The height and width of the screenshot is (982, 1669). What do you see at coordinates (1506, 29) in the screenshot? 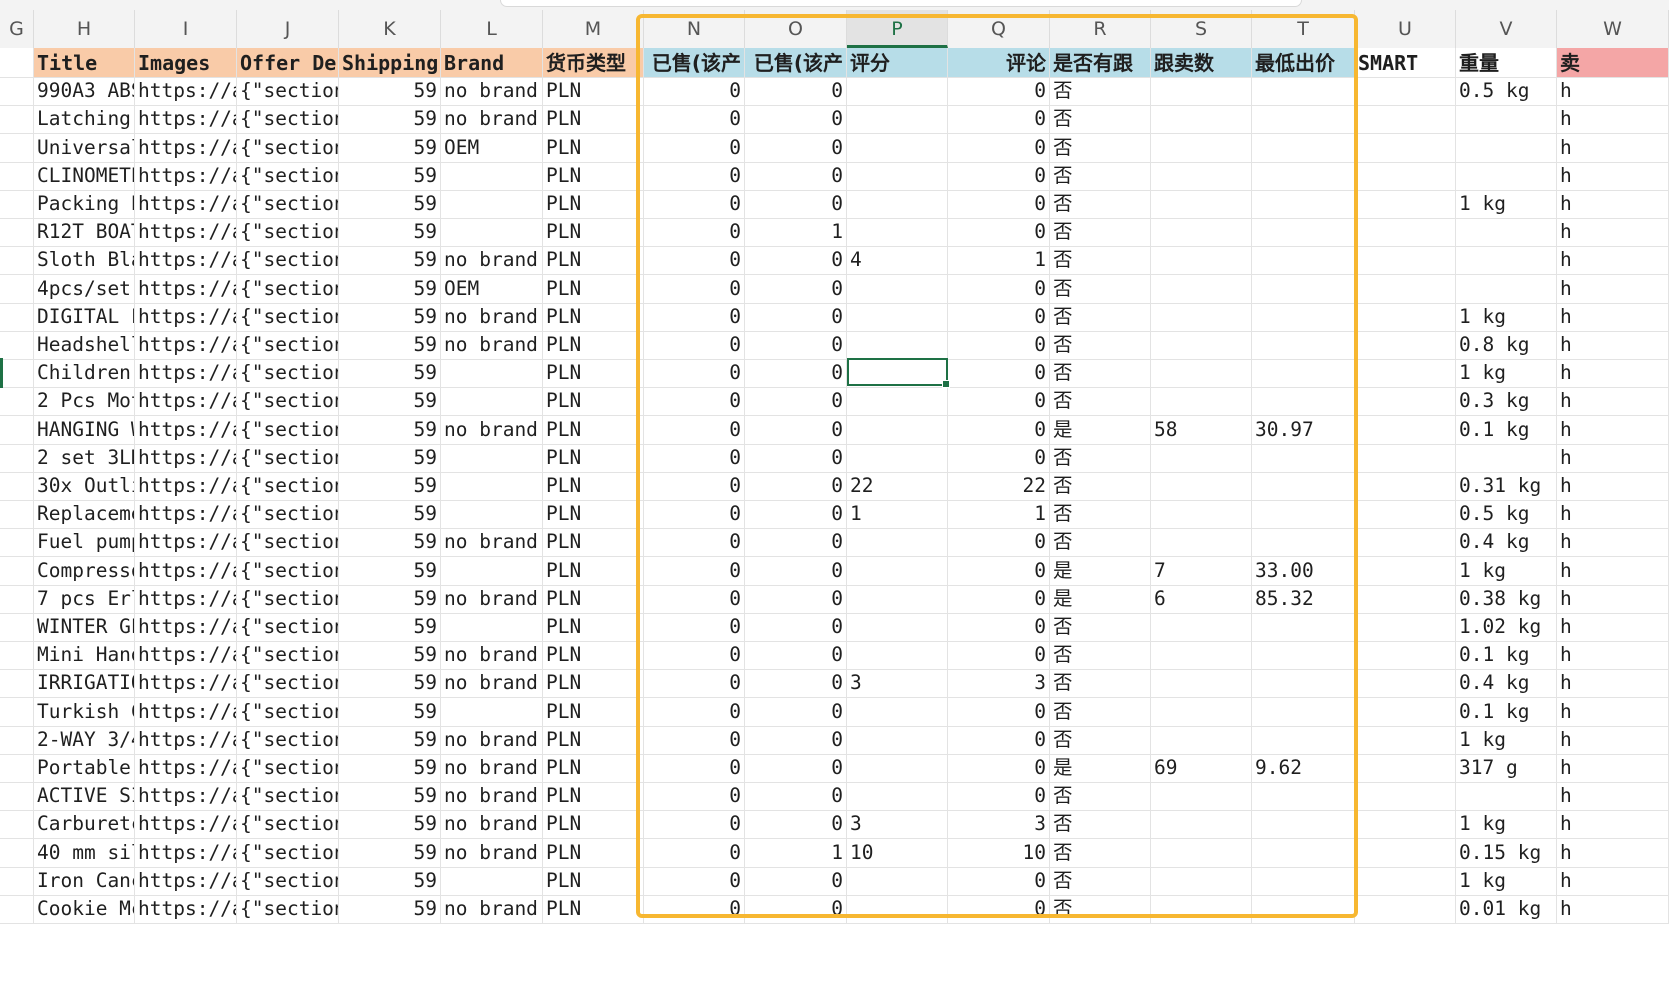
I see `column-letter-v: V` at bounding box center [1506, 29].